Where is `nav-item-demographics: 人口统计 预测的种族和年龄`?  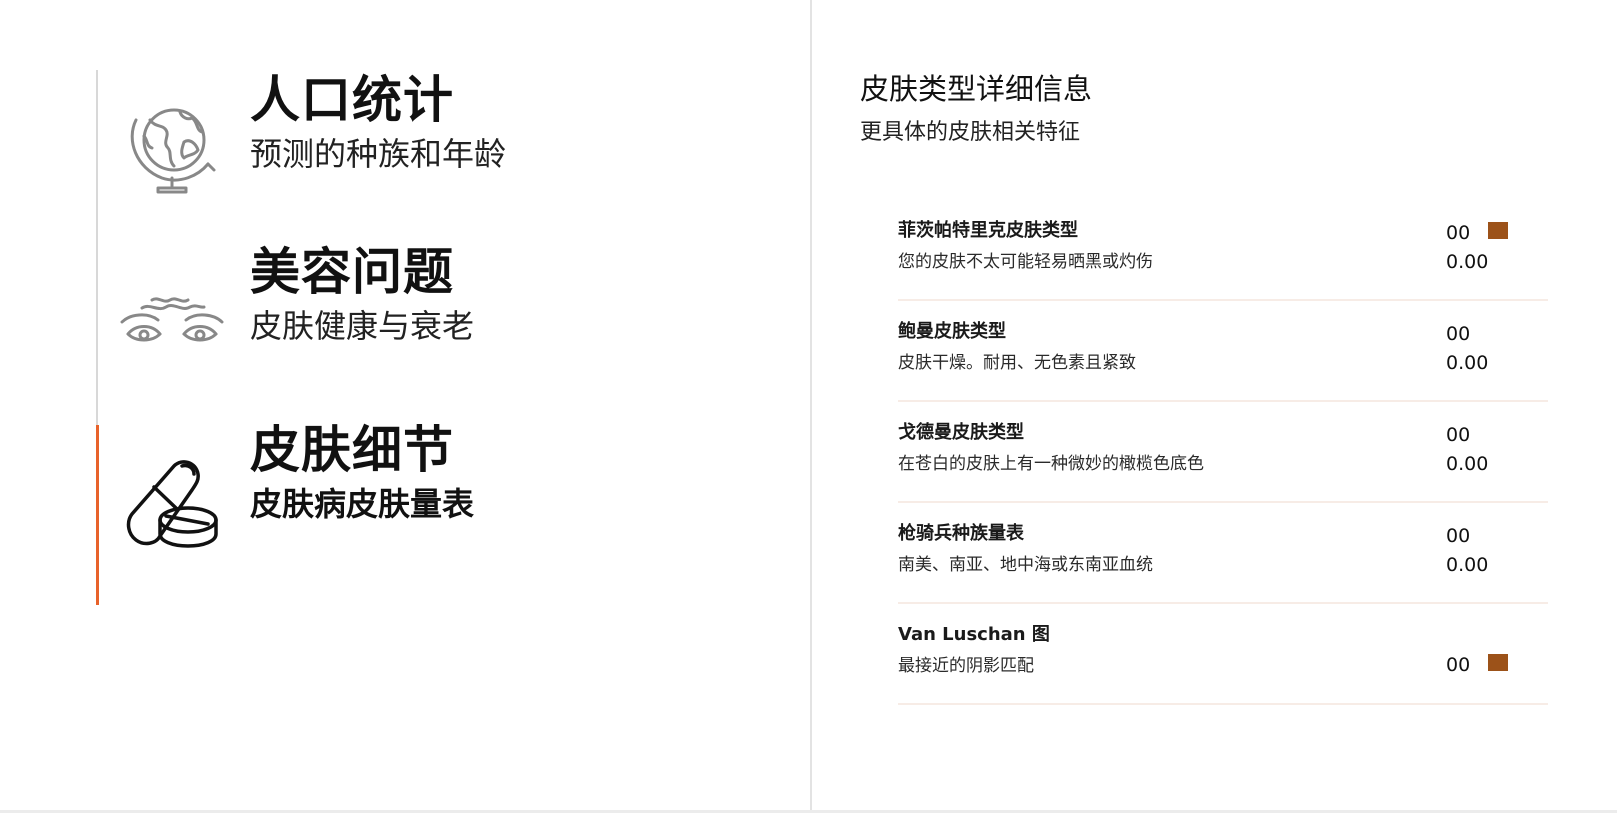
nav-item-demographics: 人口统计 预测的种族和年龄 is located at coordinates (400, 150).